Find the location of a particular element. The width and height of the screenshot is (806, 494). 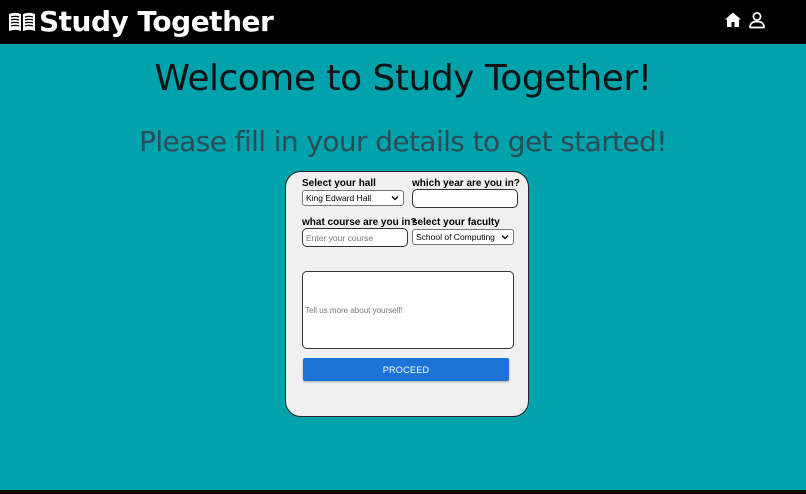

course-input-placeholder: Enter your course is located at coordinates (340, 237).